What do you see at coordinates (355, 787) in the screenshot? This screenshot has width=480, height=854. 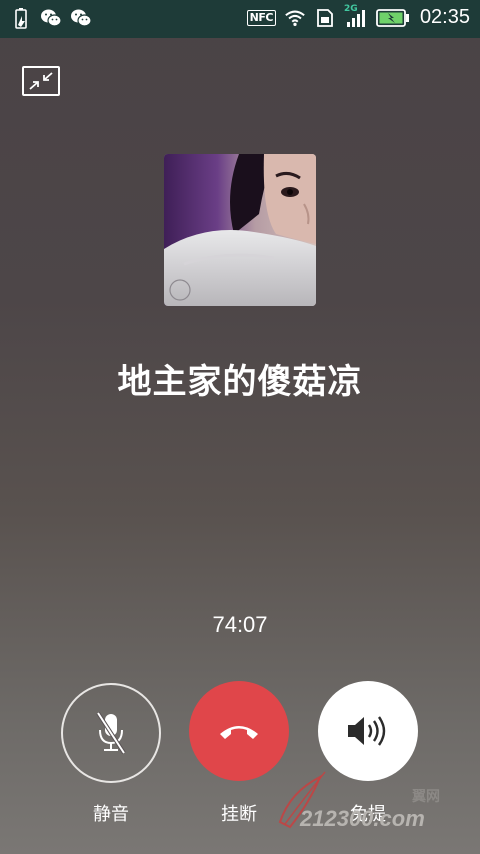 I see `watermark: 翼网 212300.com` at bounding box center [355, 787].